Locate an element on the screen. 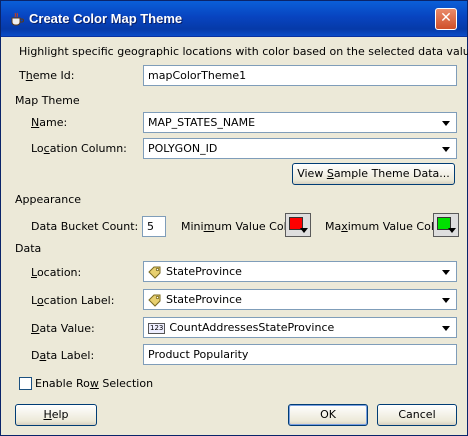 This screenshot has height=436, width=468. title-bar: Create Color Map Theme ✕ is located at coordinates (234, 19).